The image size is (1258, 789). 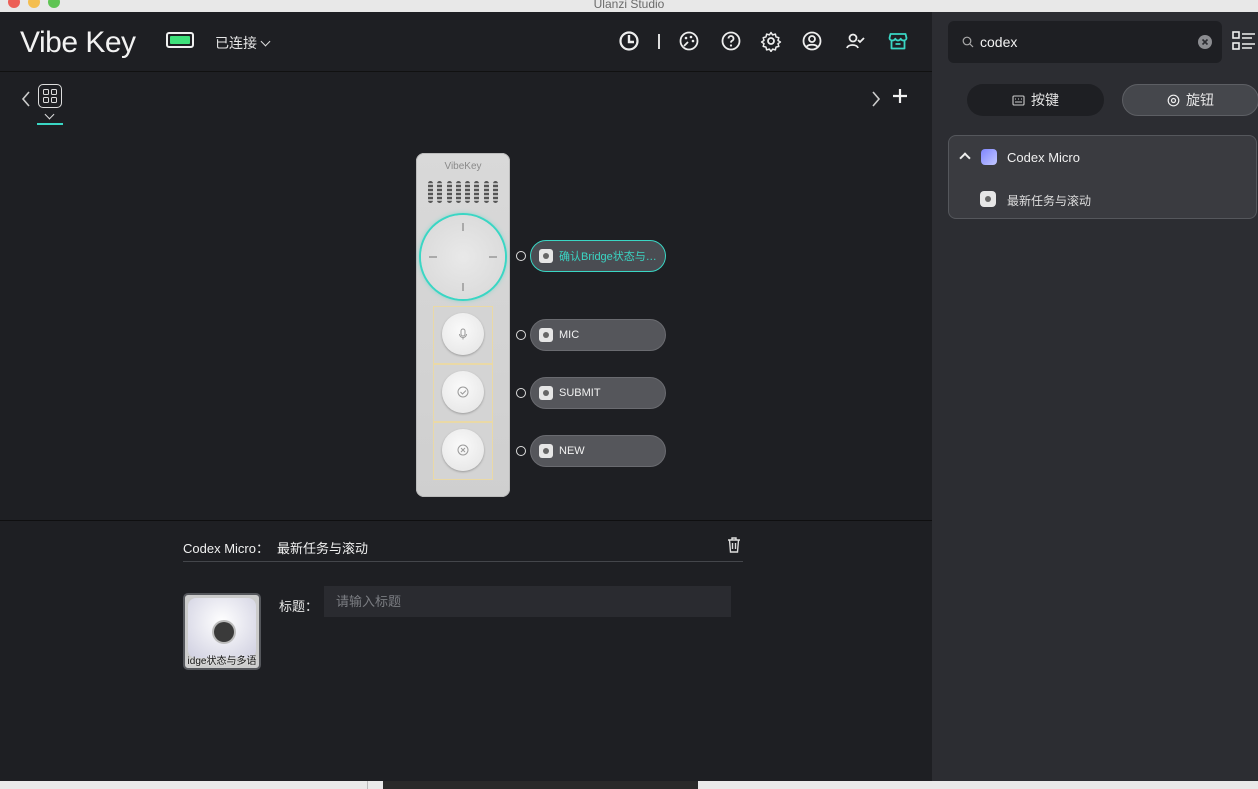 I want to click on device-grille, so click(x=463, y=192).